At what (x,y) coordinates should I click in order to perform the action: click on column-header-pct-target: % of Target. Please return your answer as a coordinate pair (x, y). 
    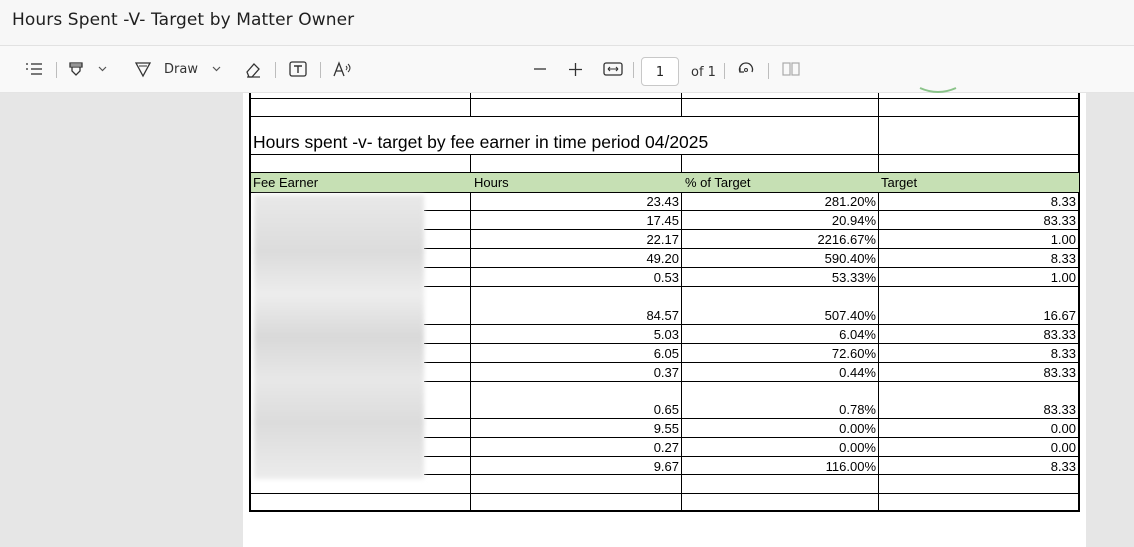
    Looking at the image, I should click on (718, 182).